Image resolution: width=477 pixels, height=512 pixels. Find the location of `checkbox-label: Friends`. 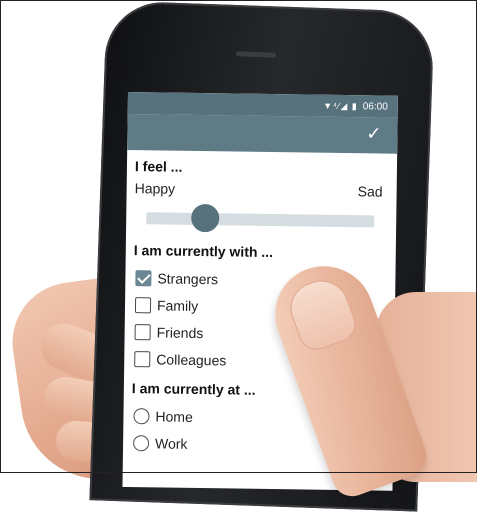

checkbox-label: Friends is located at coordinates (180, 332).